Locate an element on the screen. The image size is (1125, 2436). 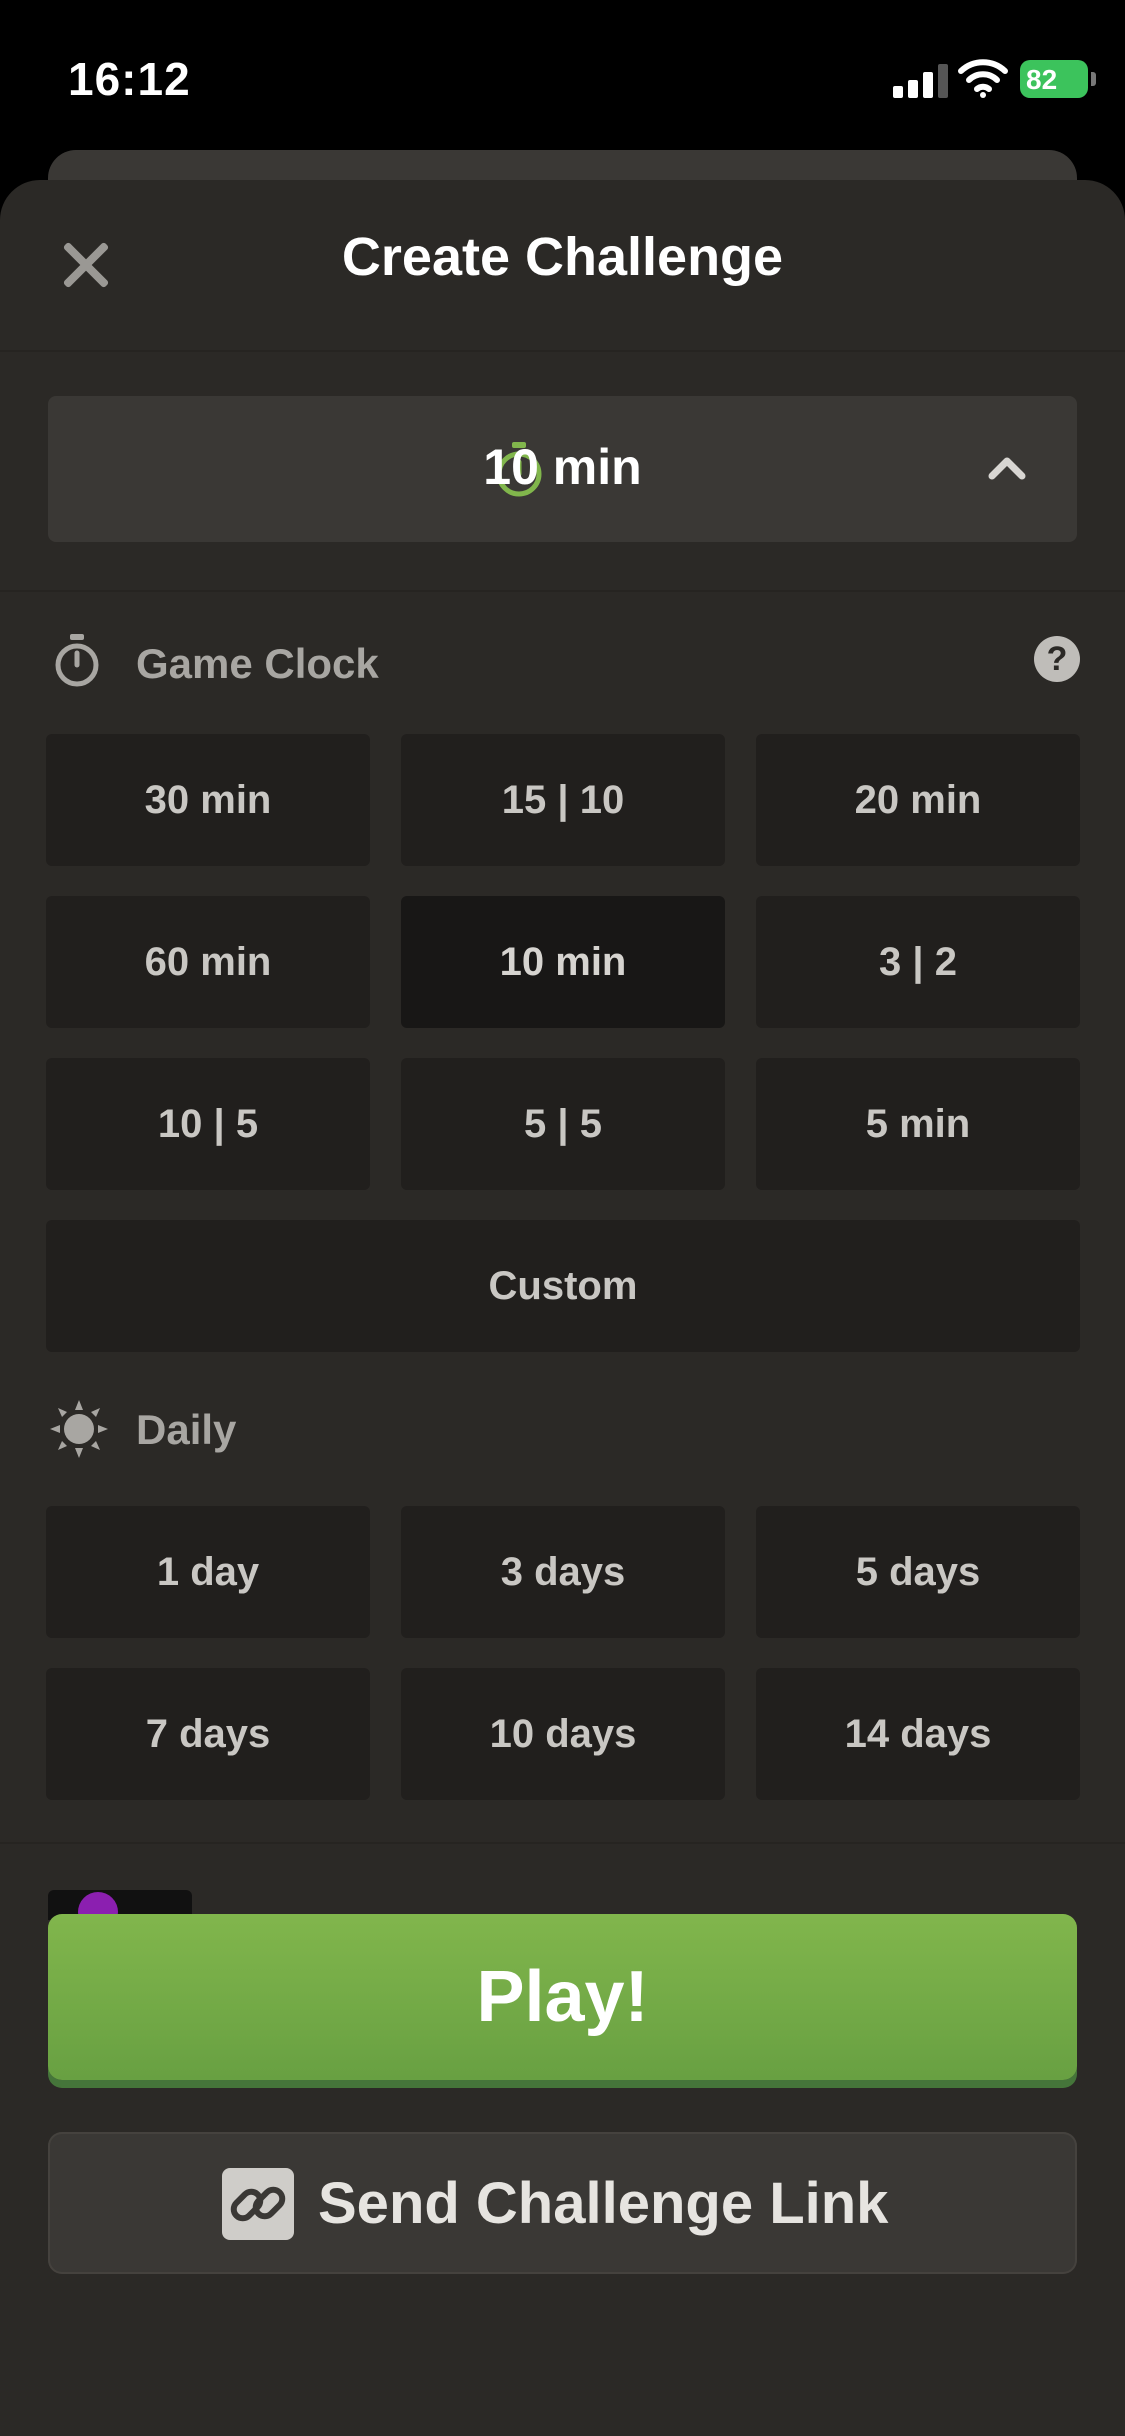
daily-option-1-day: 1 day is located at coordinates (208, 1572).